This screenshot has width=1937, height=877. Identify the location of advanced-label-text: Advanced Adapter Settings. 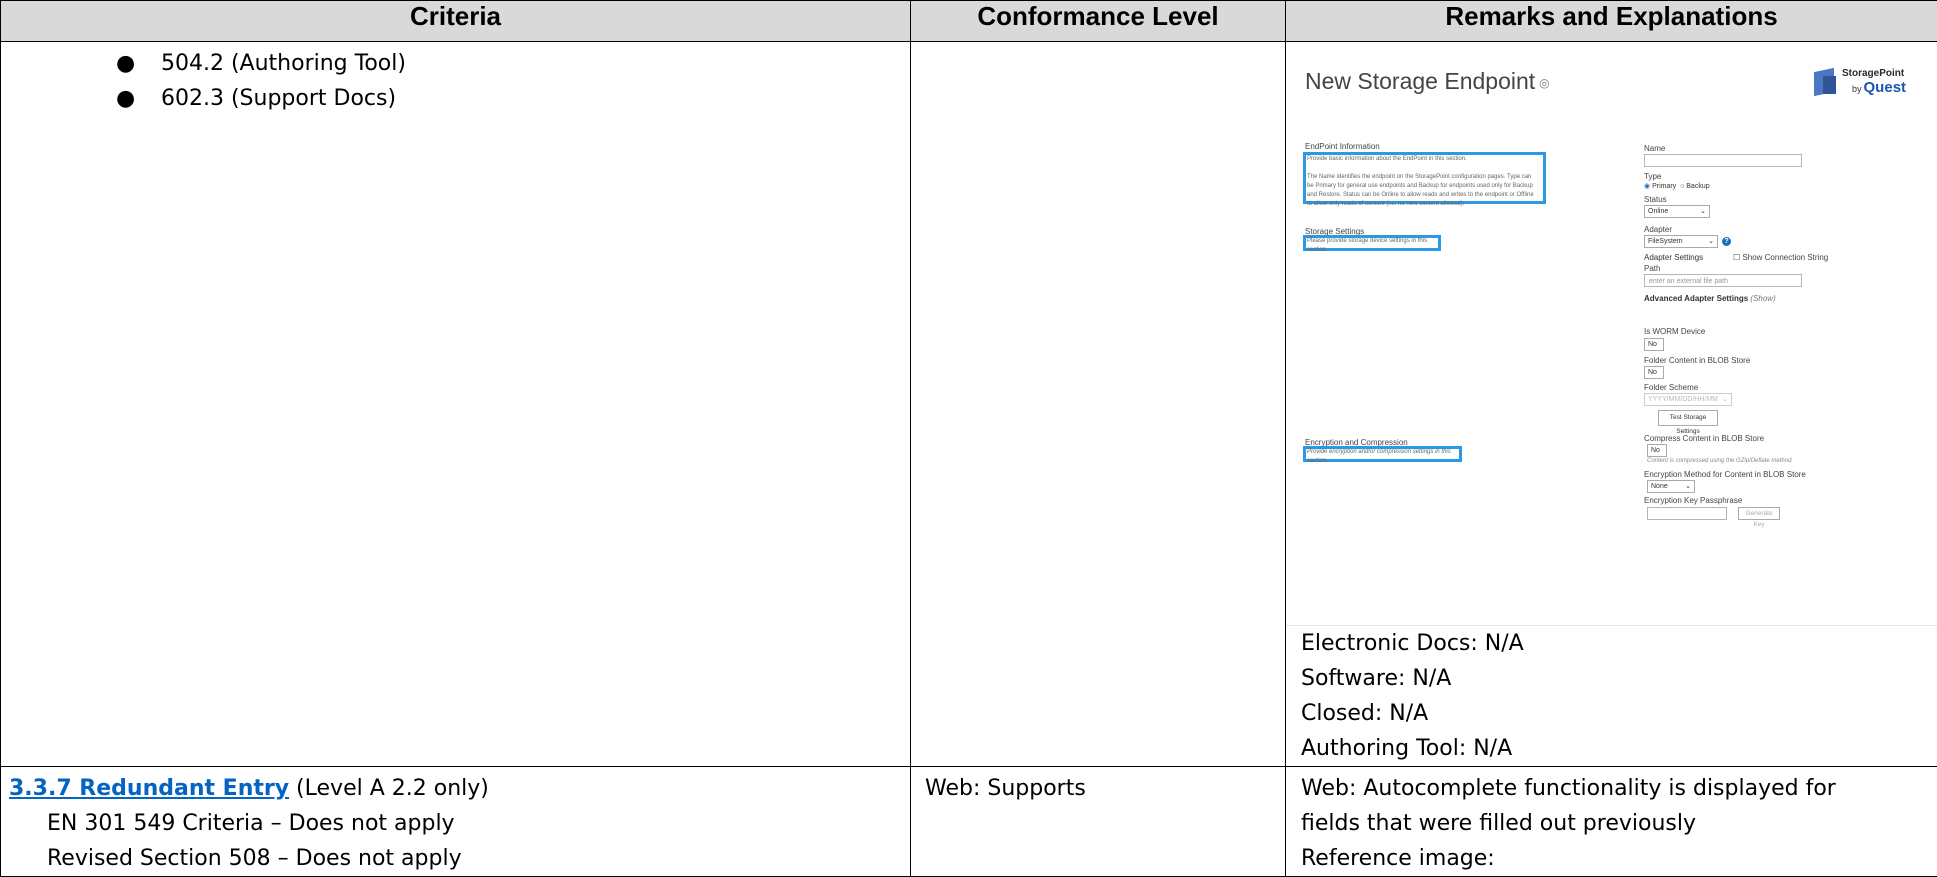
(1696, 298).